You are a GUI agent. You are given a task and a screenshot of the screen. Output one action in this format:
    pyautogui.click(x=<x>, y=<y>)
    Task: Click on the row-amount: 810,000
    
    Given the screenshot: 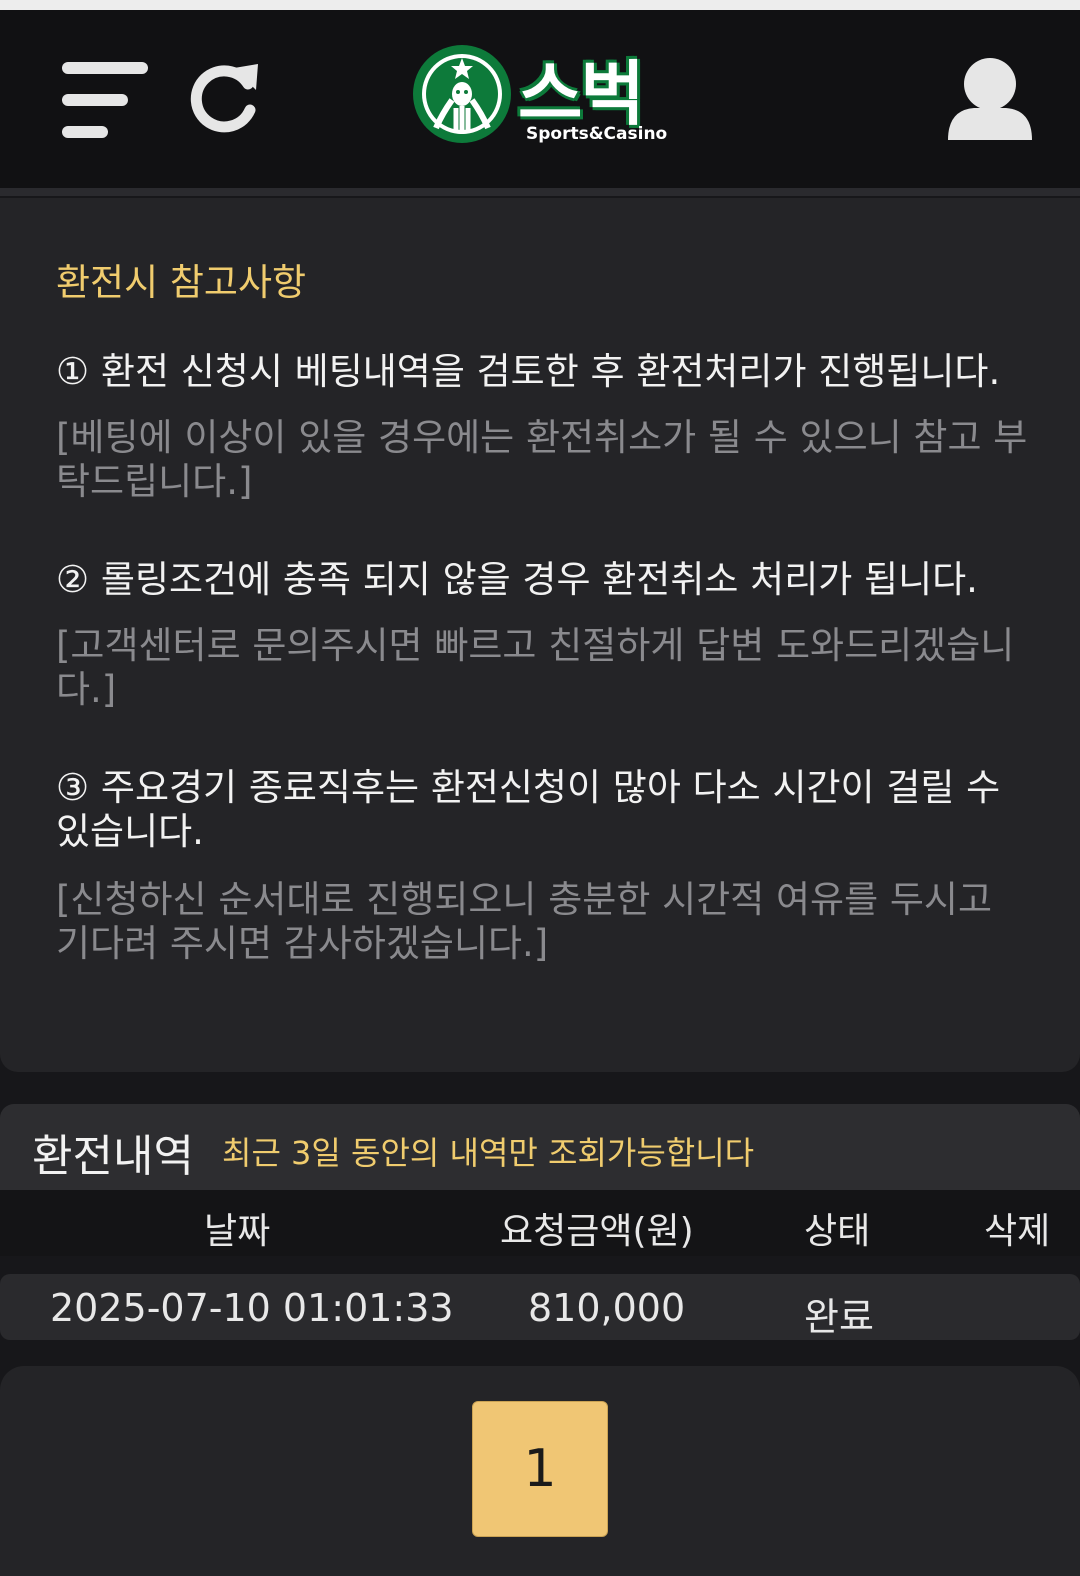 What is the action you would take?
    pyautogui.click(x=607, y=1308)
    